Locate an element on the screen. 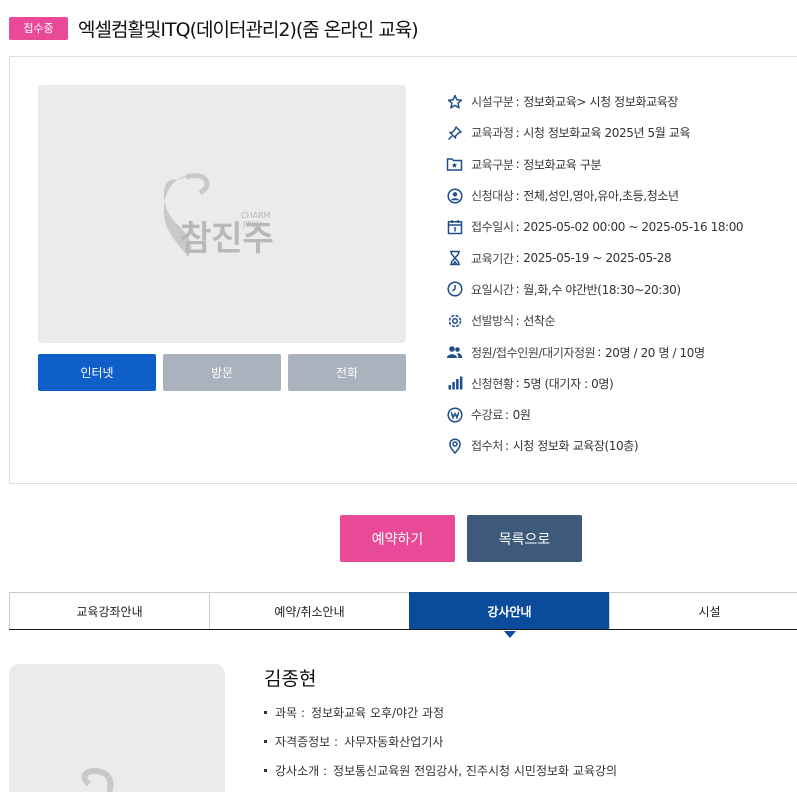 Image resolution: width=797 pixels, height=792 pixels. info-facility: 시설구분: 정보화교육> 시청 정보화교육장 is located at coordinates (620, 101).